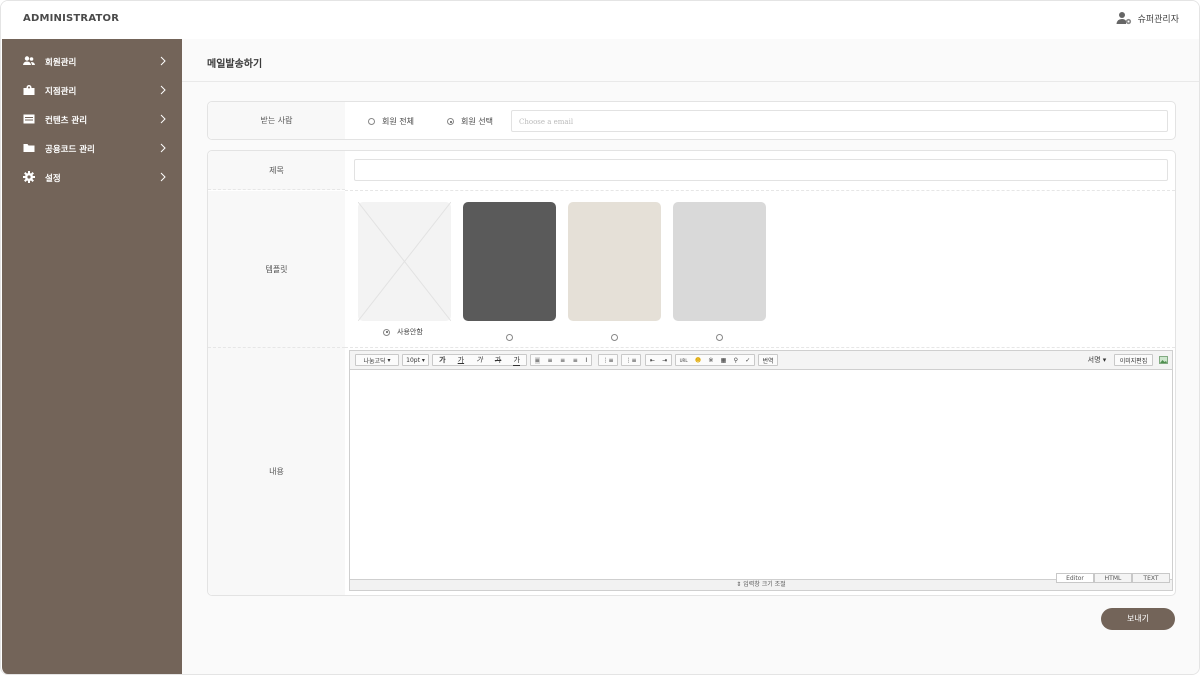  I want to click on email-field: Choose a email, so click(839, 121).